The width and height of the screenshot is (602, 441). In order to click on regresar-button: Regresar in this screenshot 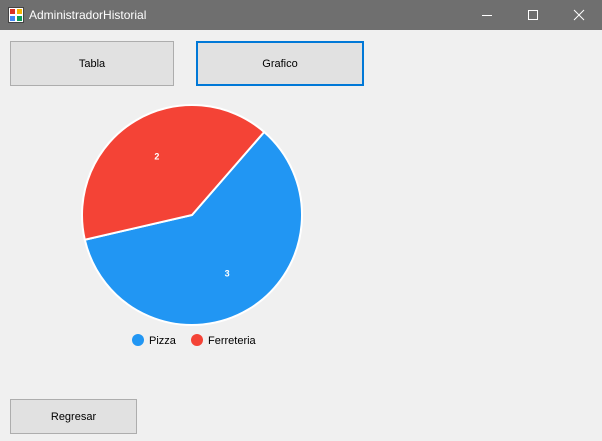, I will do `click(73, 416)`.